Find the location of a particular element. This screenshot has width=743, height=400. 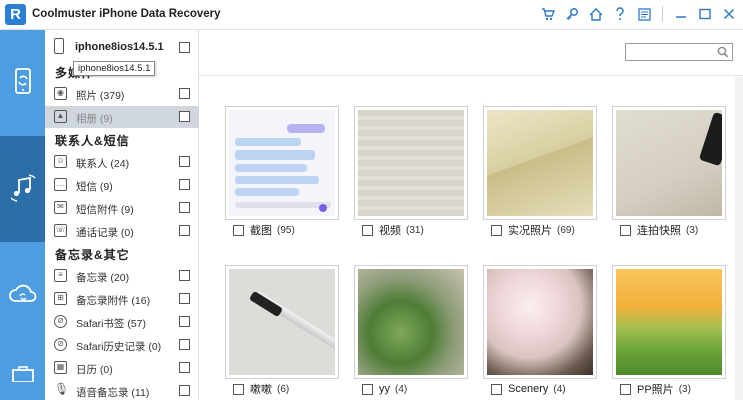

tree-item-messages: … 短信 (9) is located at coordinates (122, 185).